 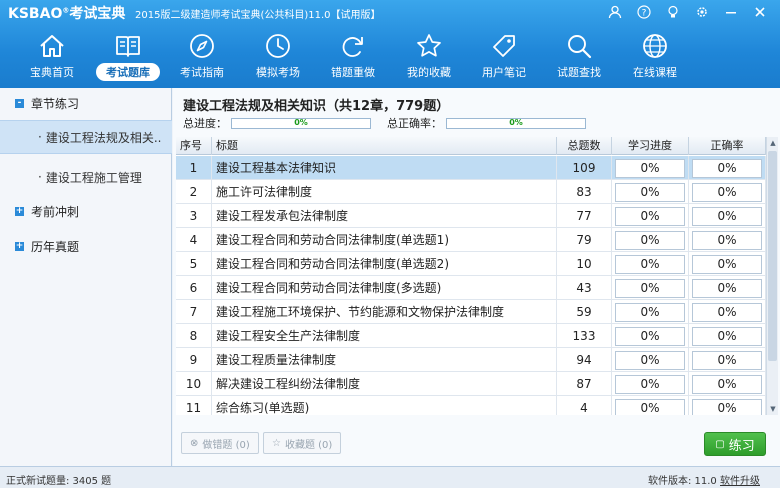 I want to click on globe-icon, so click(x=655, y=46).